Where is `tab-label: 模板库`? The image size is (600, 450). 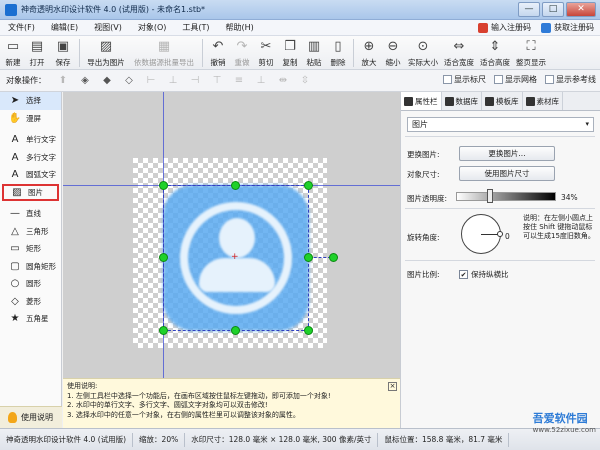 tab-label: 模板库 is located at coordinates (507, 101).